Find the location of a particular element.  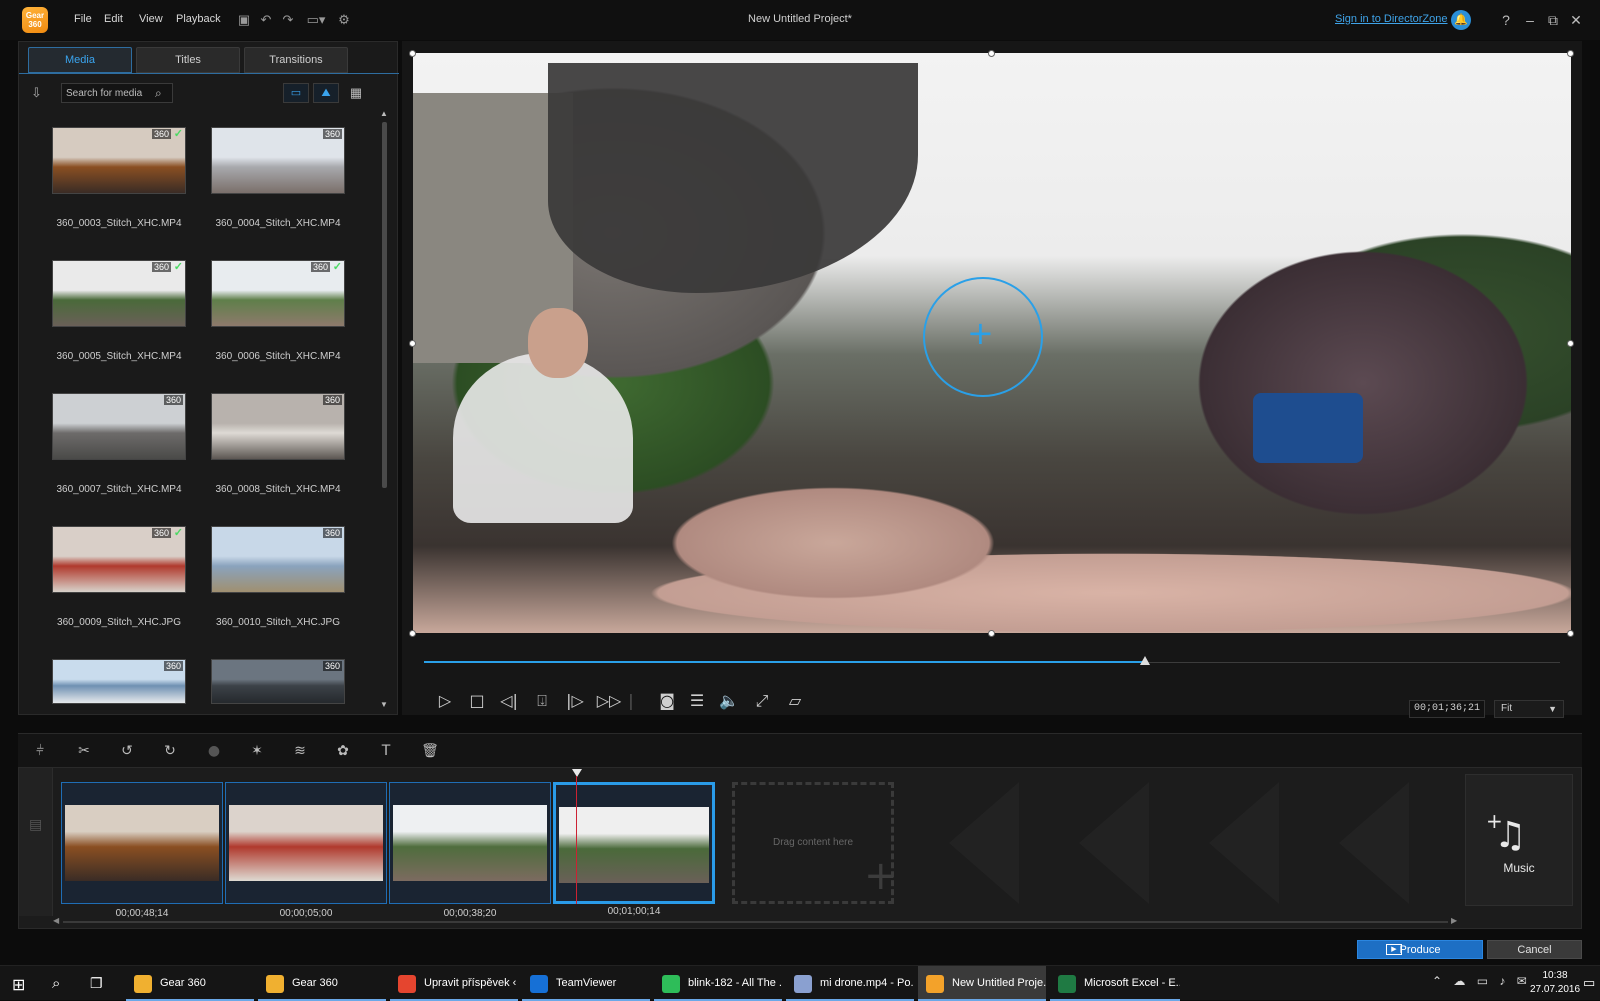

fast-forward-icon: ▷▷ is located at coordinates (609, 701).